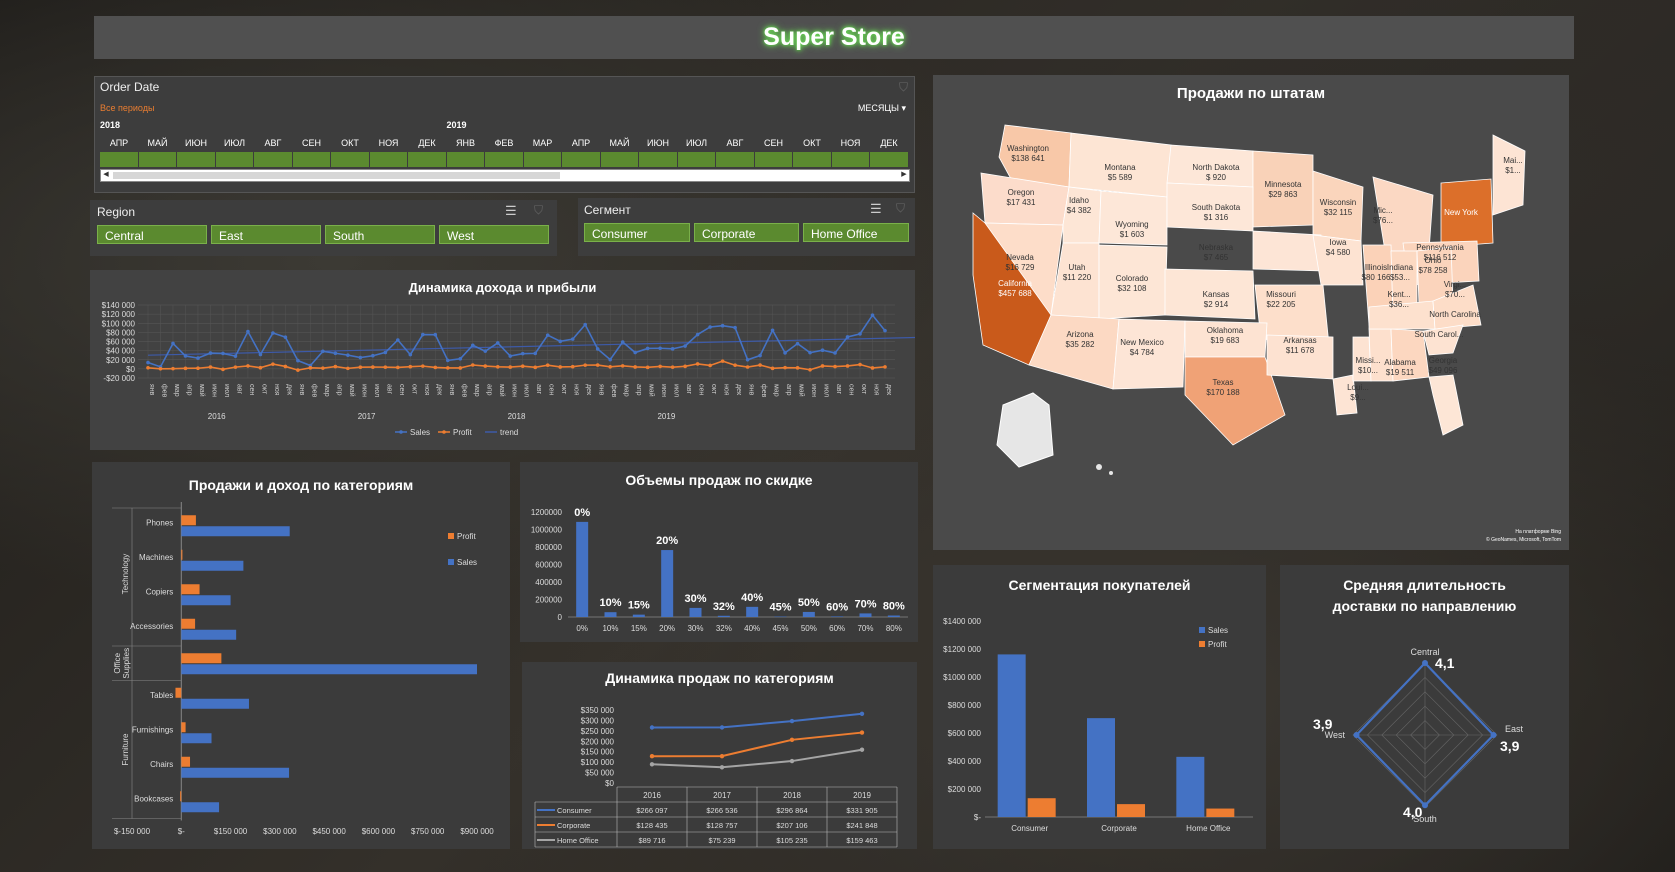 The height and width of the screenshot is (872, 1675). I want to click on timeline-level-dropdown: МЕСЯЦЫ ▾, so click(882, 108).